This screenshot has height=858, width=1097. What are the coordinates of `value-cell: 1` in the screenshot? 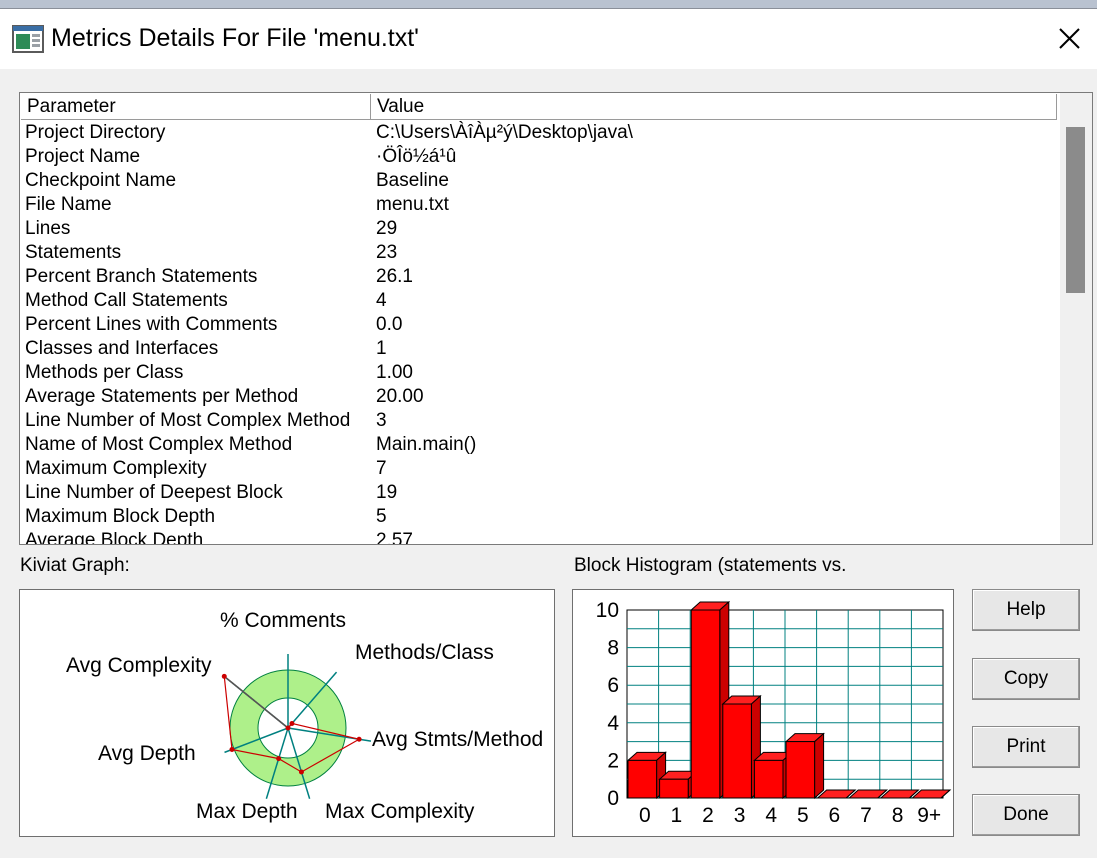 It's located at (381, 348).